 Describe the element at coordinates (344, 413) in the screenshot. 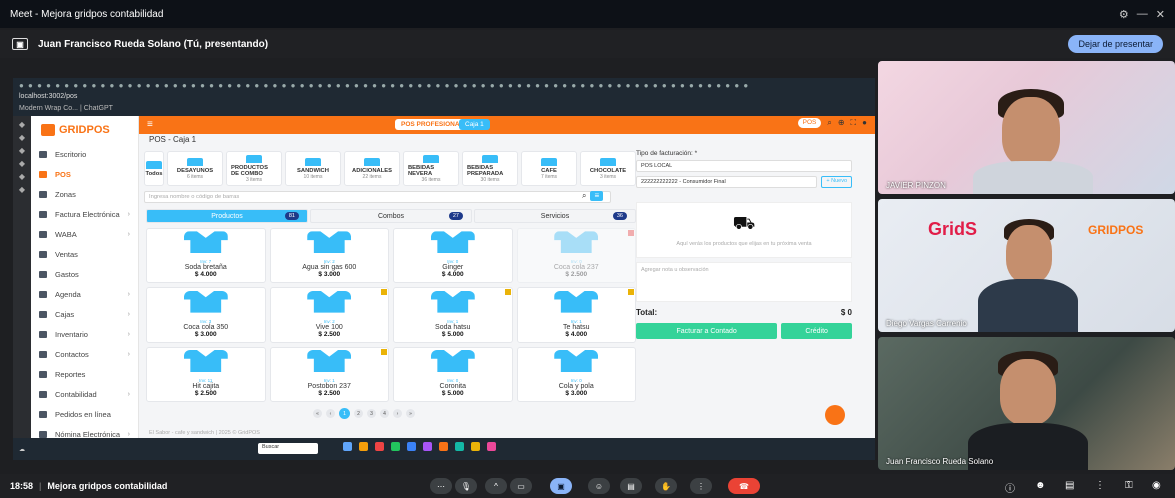

I see `page-button: 1` at that location.